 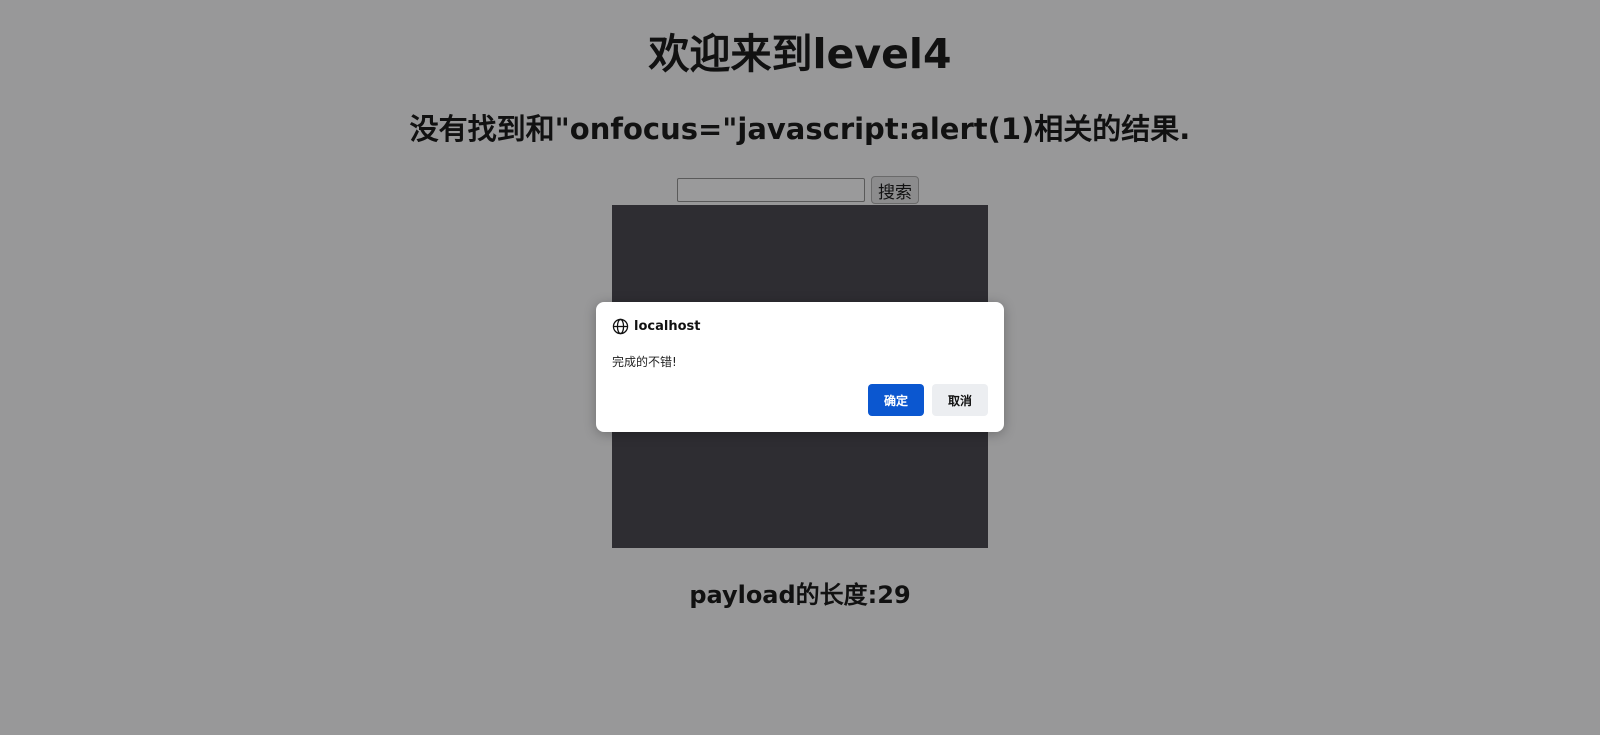 I want to click on dialog-ok-button: 确定, so click(x=896, y=400).